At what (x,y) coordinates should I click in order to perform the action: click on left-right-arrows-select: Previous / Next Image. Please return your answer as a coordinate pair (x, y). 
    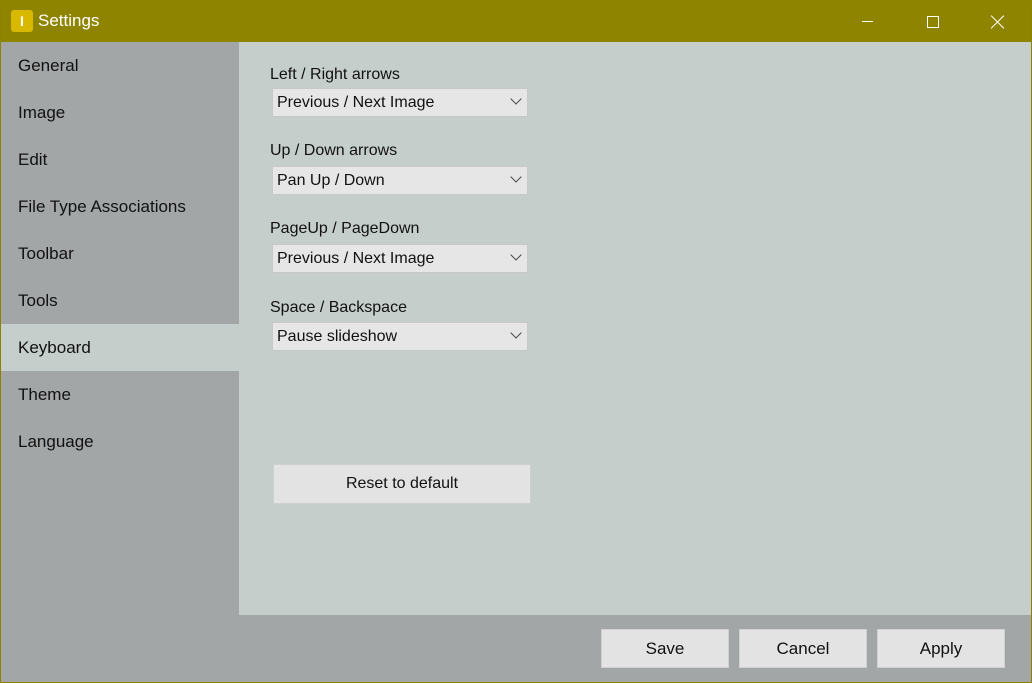
    Looking at the image, I should click on (400, 102).